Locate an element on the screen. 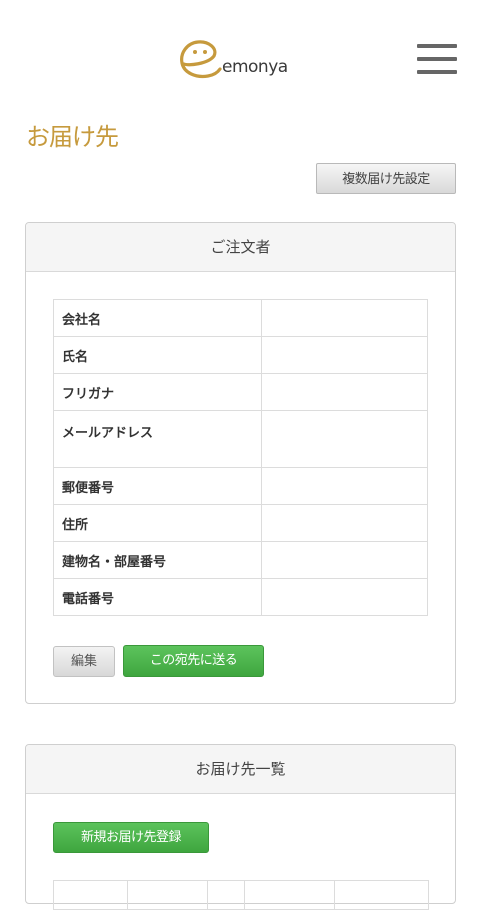 The width and height of the screenshot is (481, 910). field-label: 会社名 is located at coordinates (157, 318).